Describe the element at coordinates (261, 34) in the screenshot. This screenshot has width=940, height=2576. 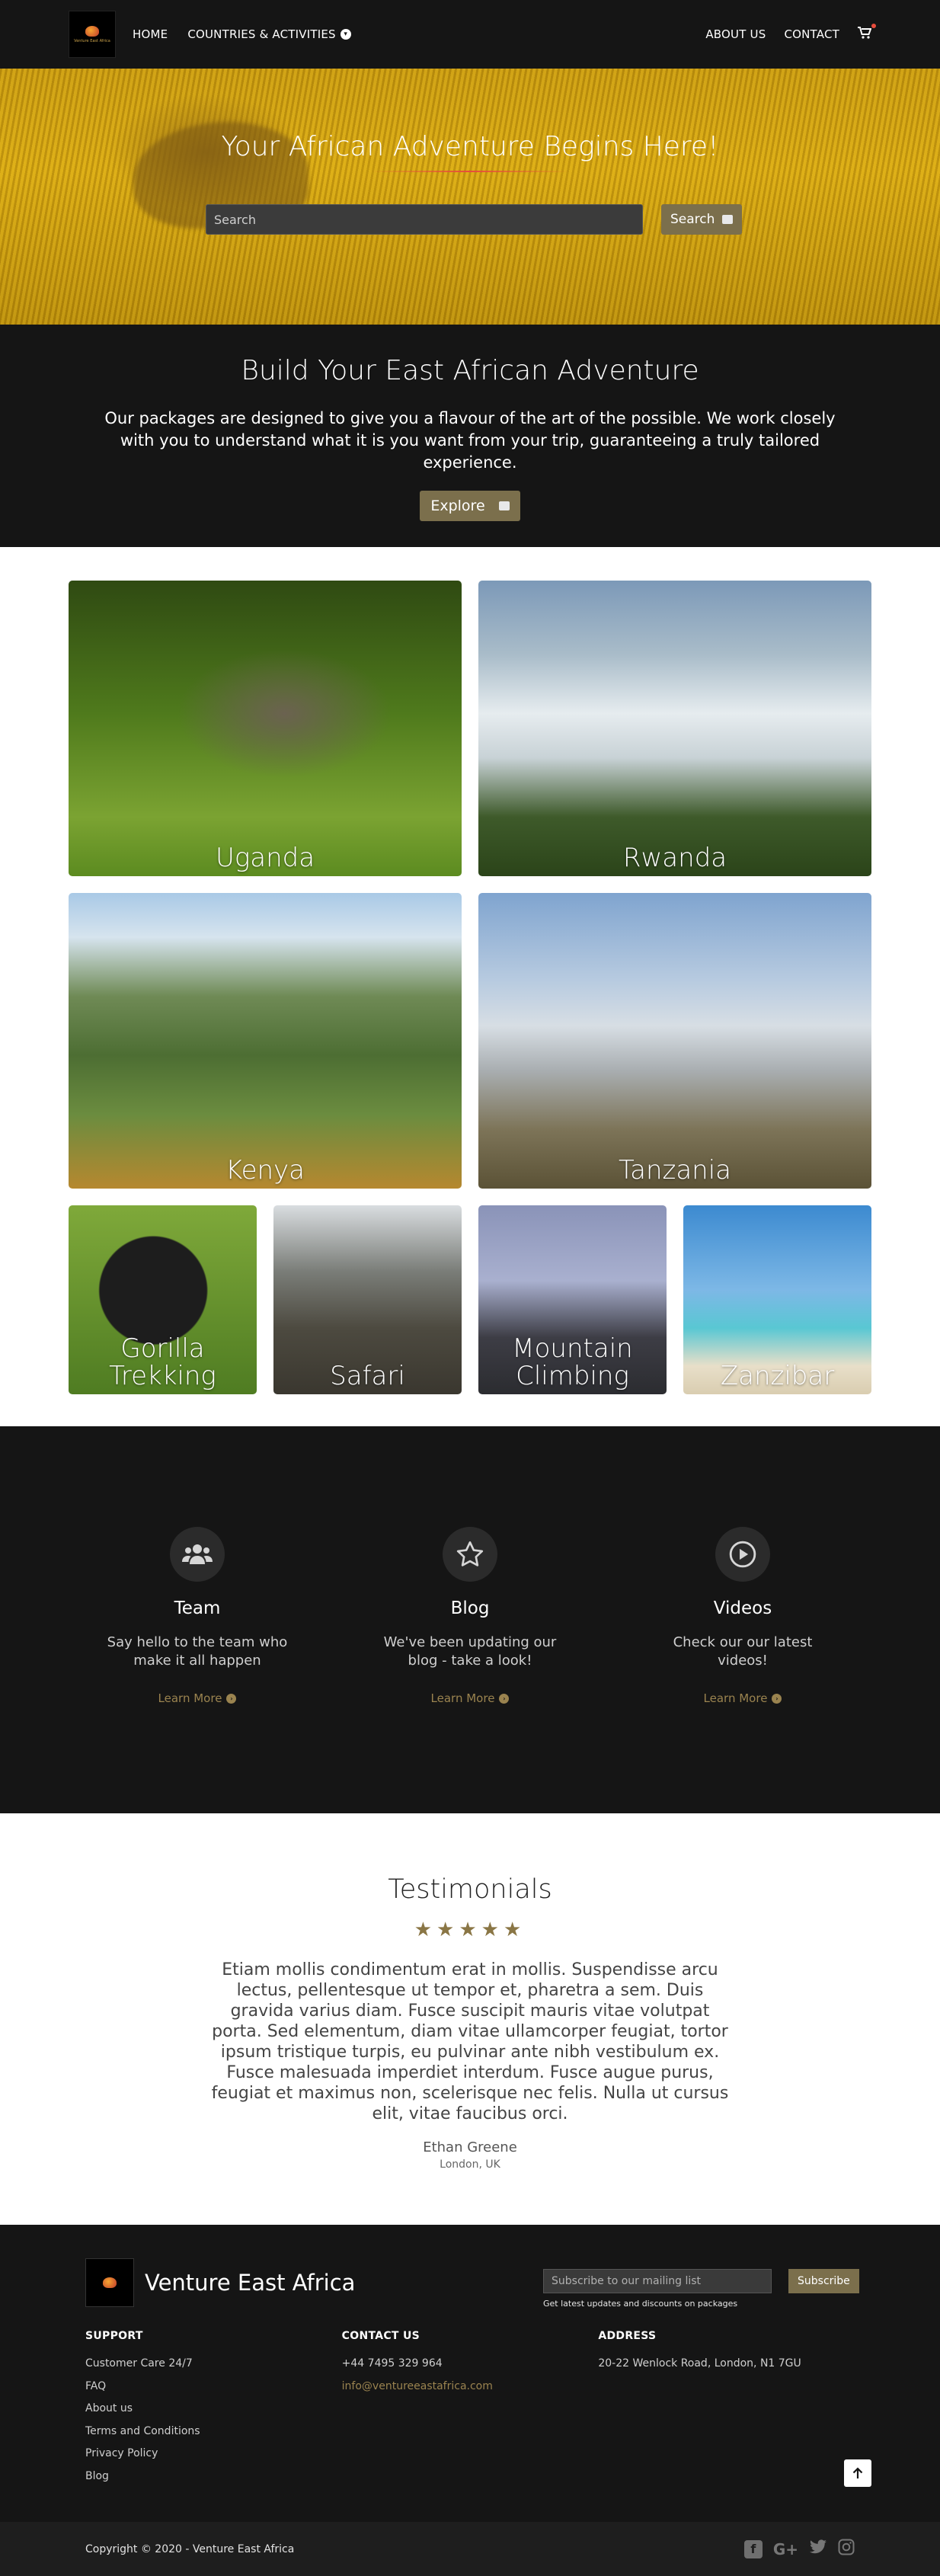
I see `nav-countries-label: COUNTRIES & ACTIVITIES` at that location.